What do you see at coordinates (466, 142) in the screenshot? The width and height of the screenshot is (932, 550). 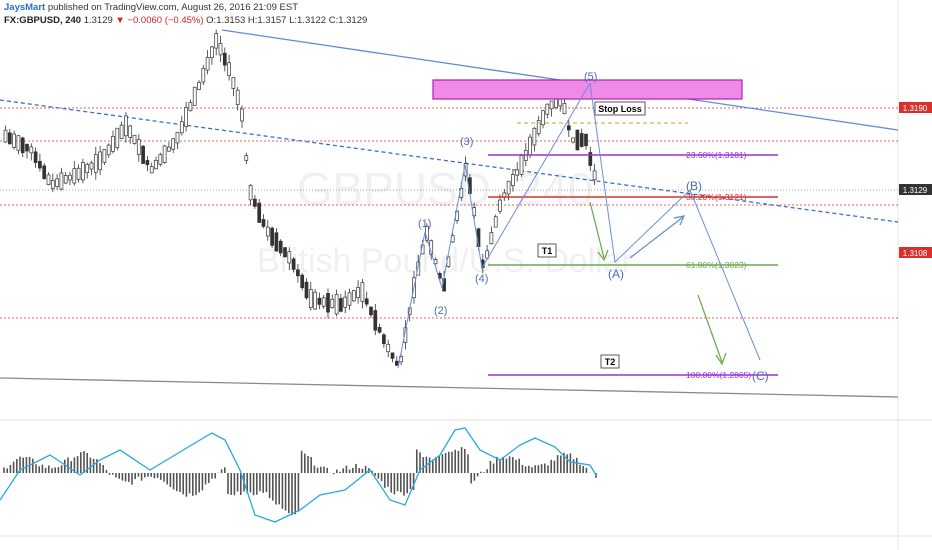 I see `wave-label-3: (3)` at bounding box center [466, 142].